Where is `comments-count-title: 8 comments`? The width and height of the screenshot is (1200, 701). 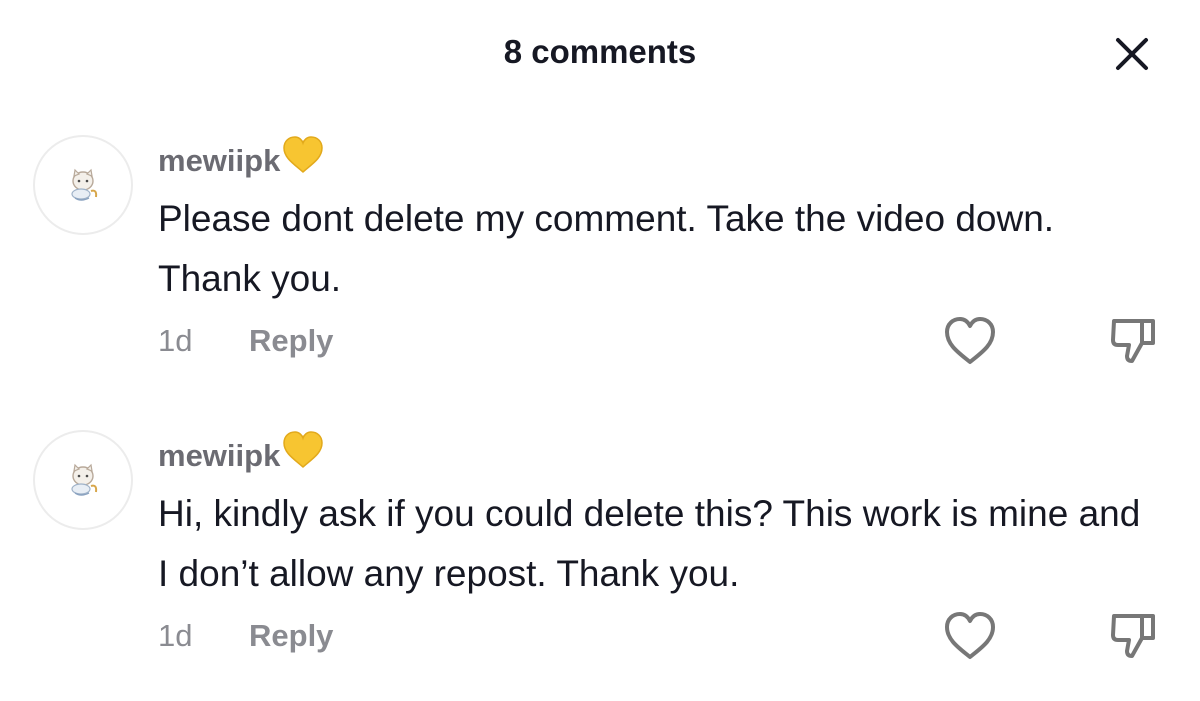 comments-count-title: 8 comments is located at coordinates (600, 51).